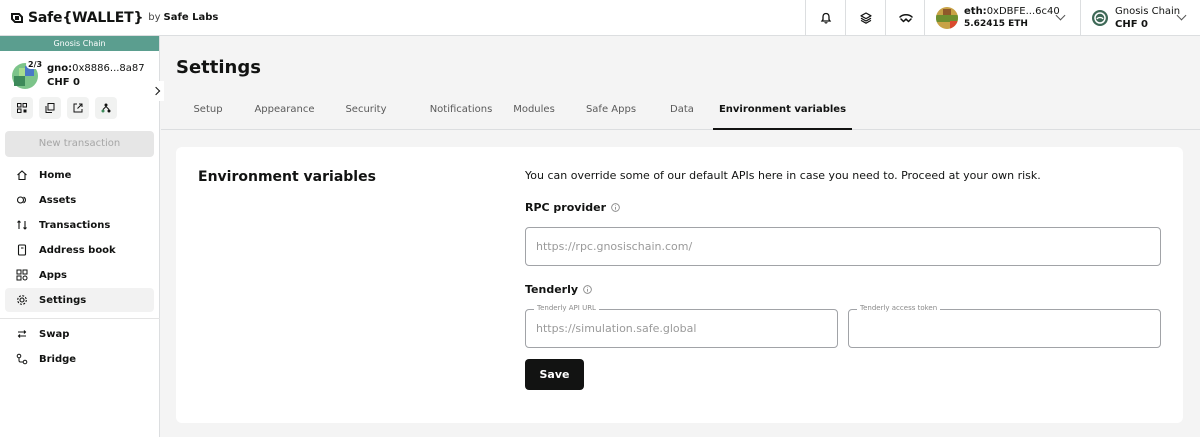 Image resolution: width=1200 pixels, height=437 pixels. I want to click on sidebar-item-address-book: Address book, so click(79, 250).